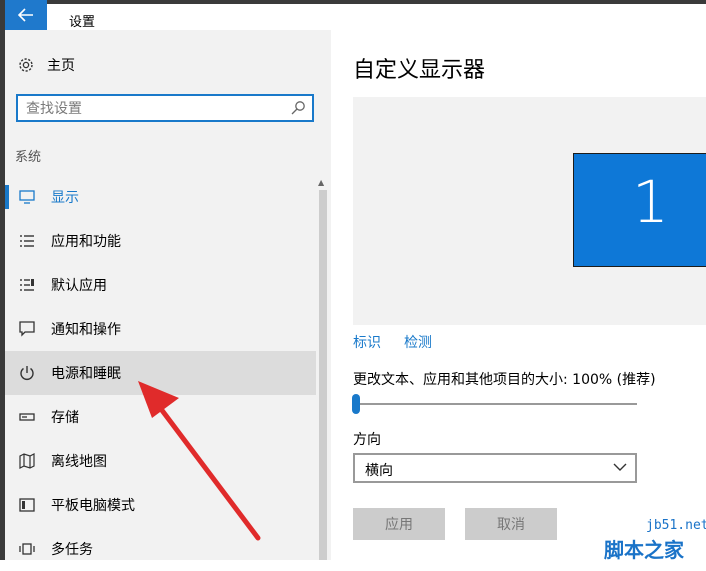  What do you see at coordinates (650, 202) in the screenshot?
I see `monitor-number: 1` at bounding box center [650, 202].